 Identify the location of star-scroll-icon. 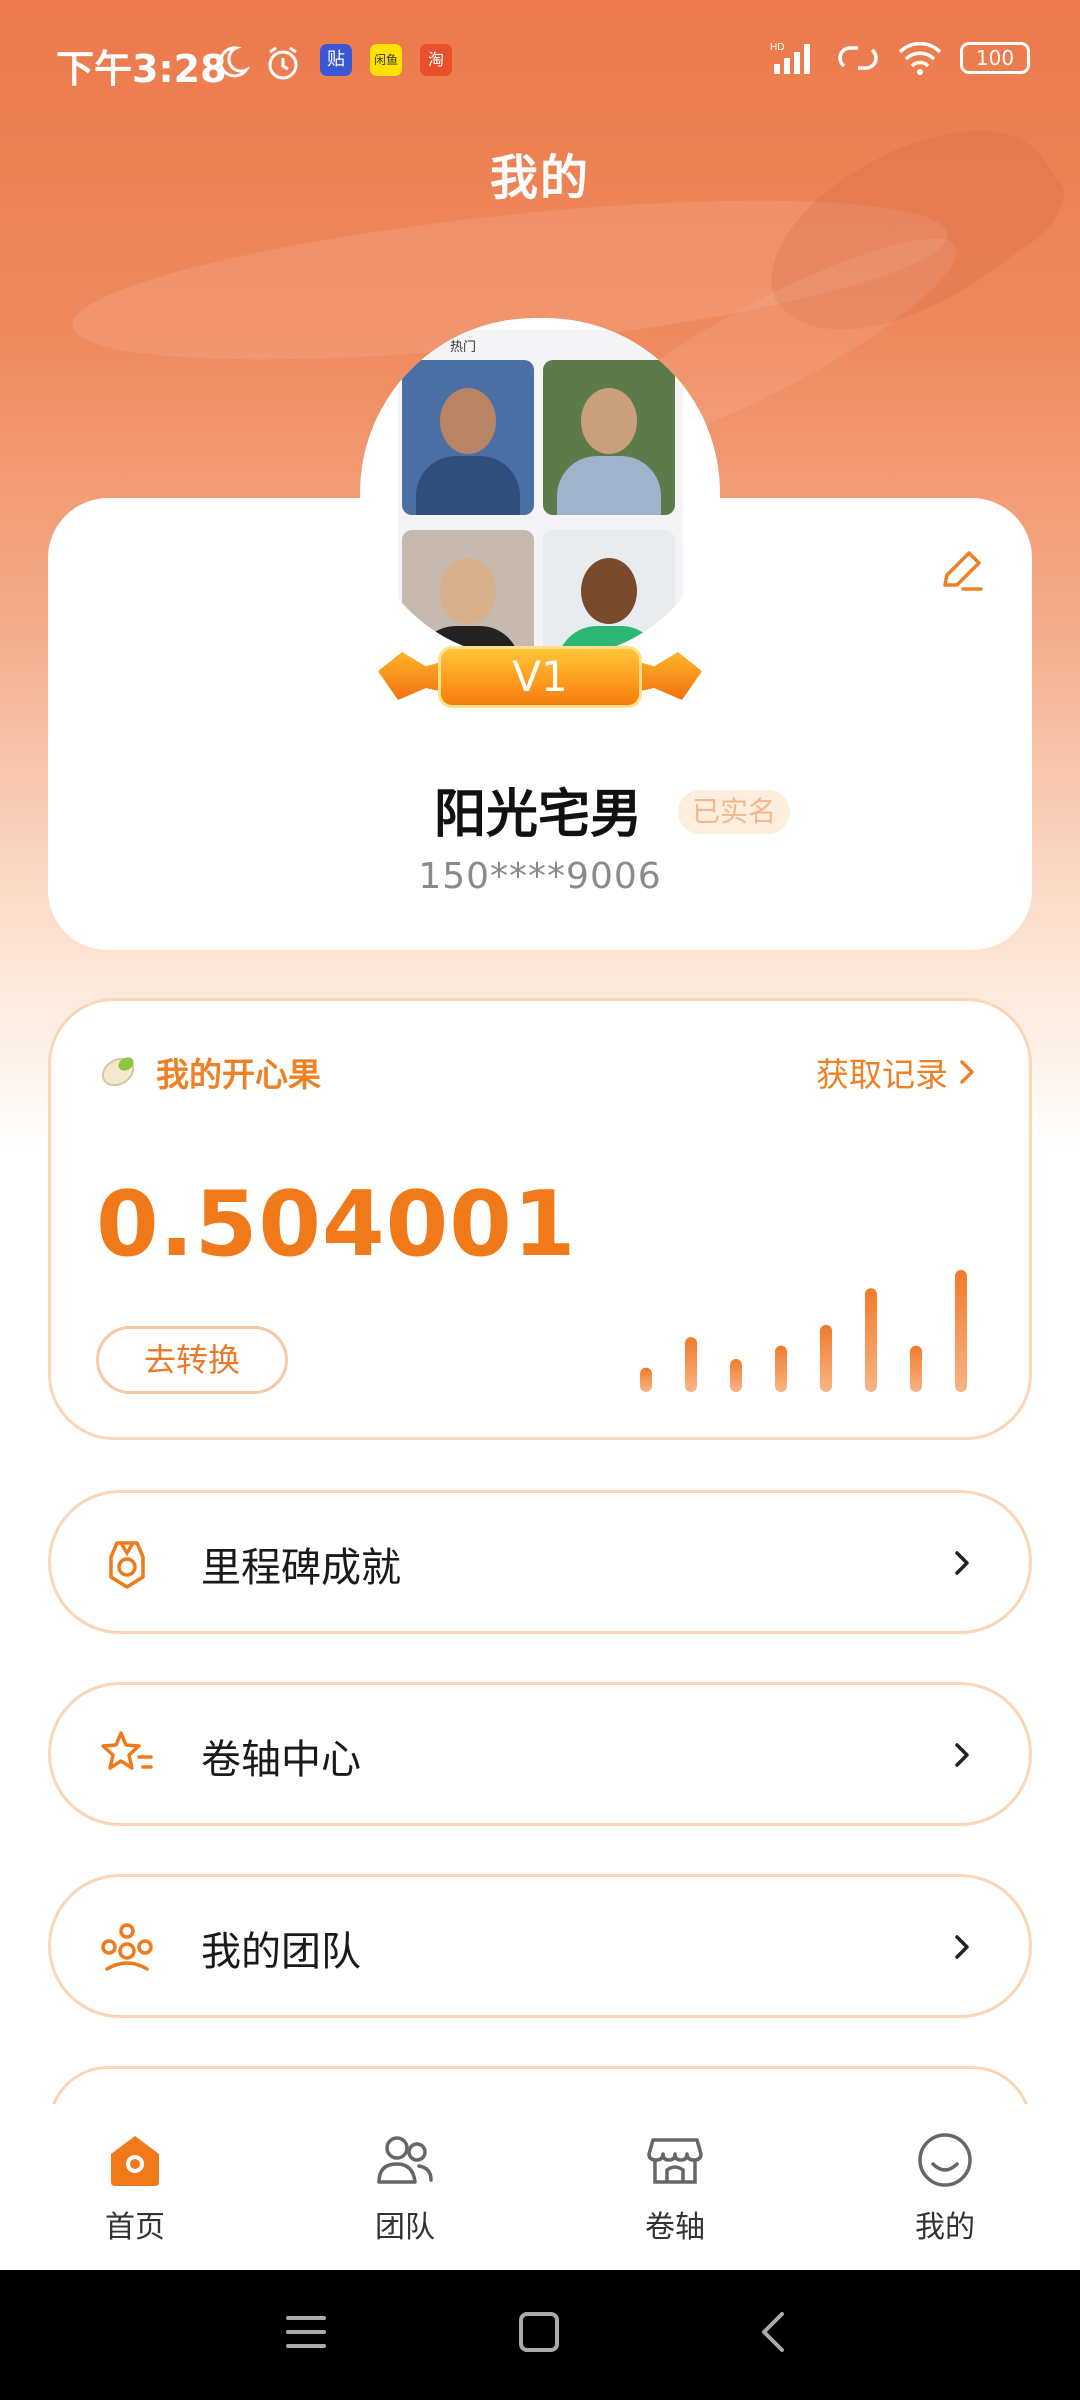
(127, 1750).